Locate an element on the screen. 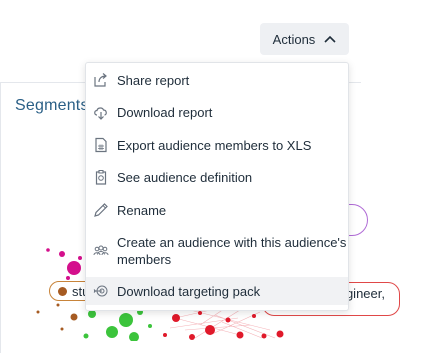 This screenshot has height=353, width=428. people-icon is located at coordinates (101, 250).